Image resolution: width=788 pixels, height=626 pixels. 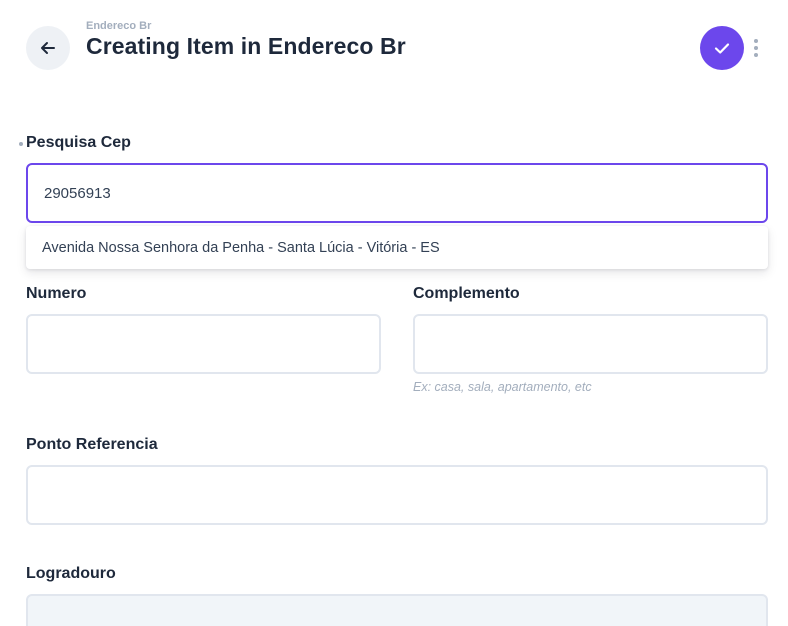 What do you see at coordinates (21, 144) in the screenshot?
I see `required-indicator` at bounding box center [21, 144].